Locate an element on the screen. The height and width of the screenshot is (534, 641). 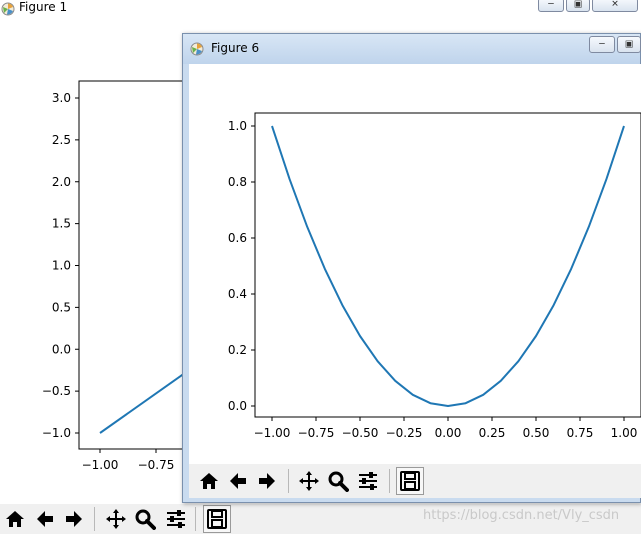
watermark-text: https://blog.csdn.net/Vly_csdn is located at coordinates (521, 515).